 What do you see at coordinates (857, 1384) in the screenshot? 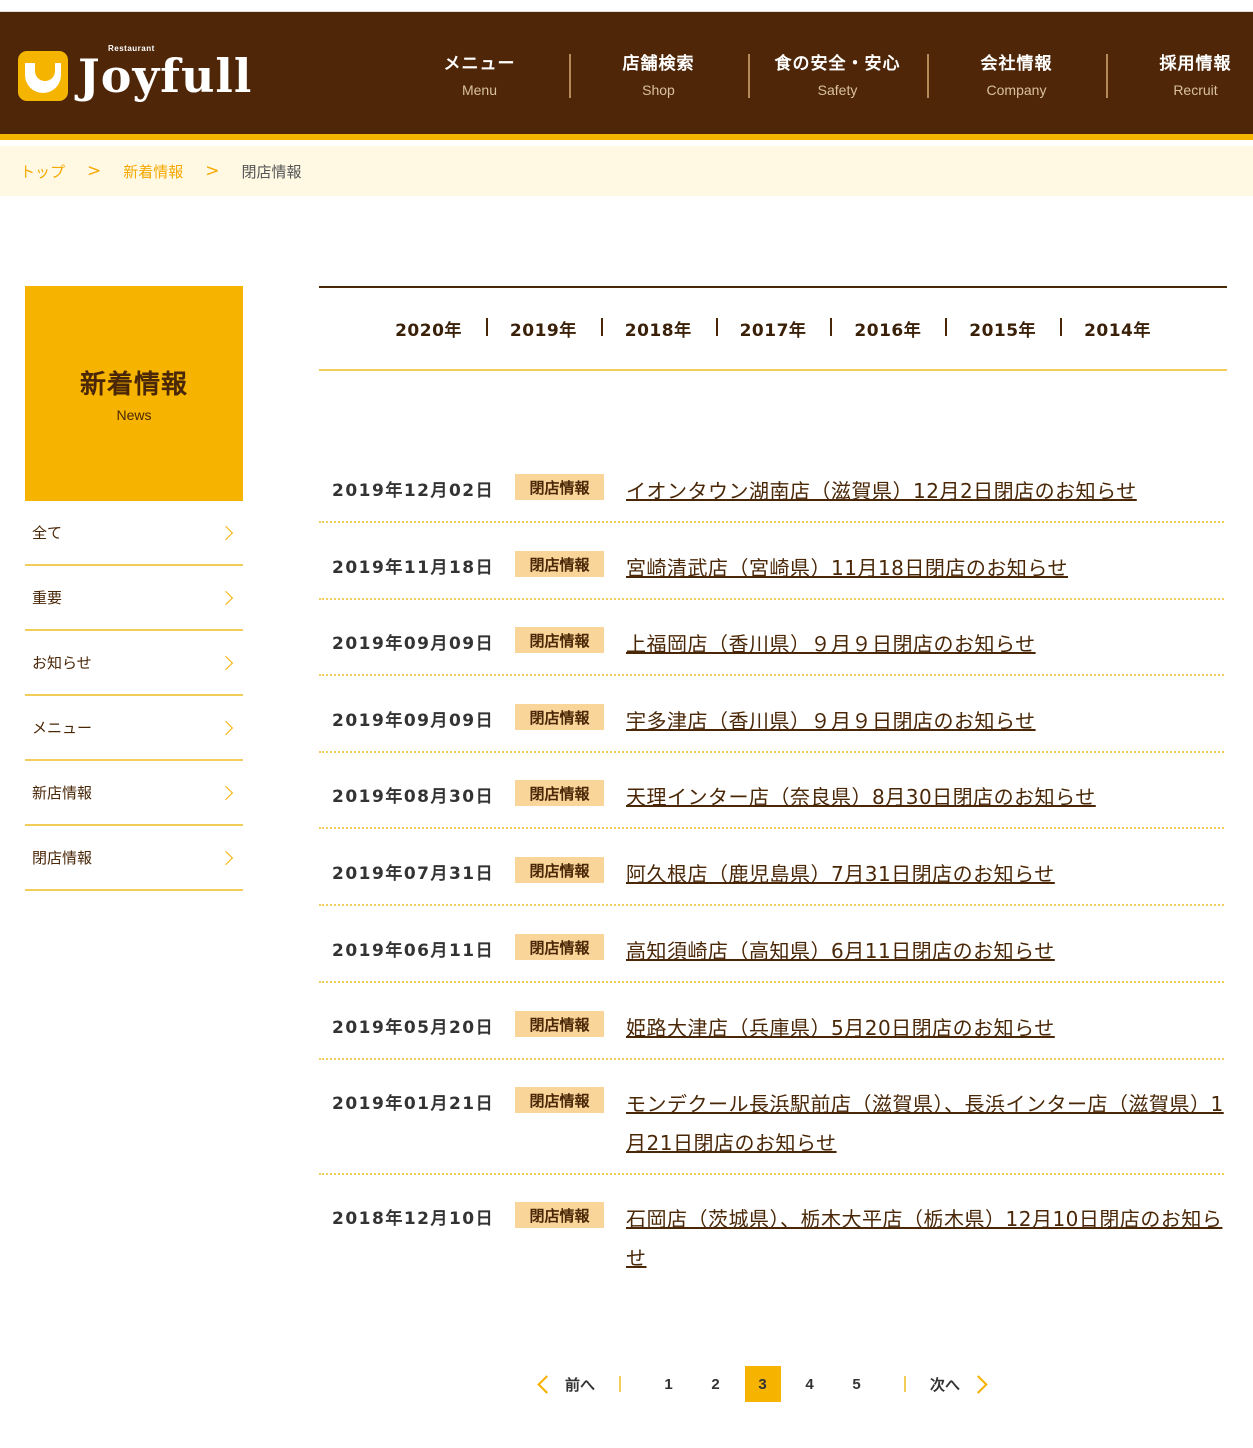
I see `page-number-5: 5` at bounding box center [857, 1384].